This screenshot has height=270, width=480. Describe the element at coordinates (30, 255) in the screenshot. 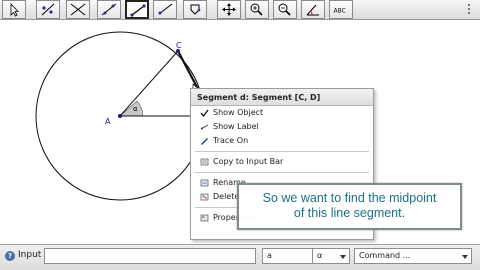

I see `input-label: Input` at that location.